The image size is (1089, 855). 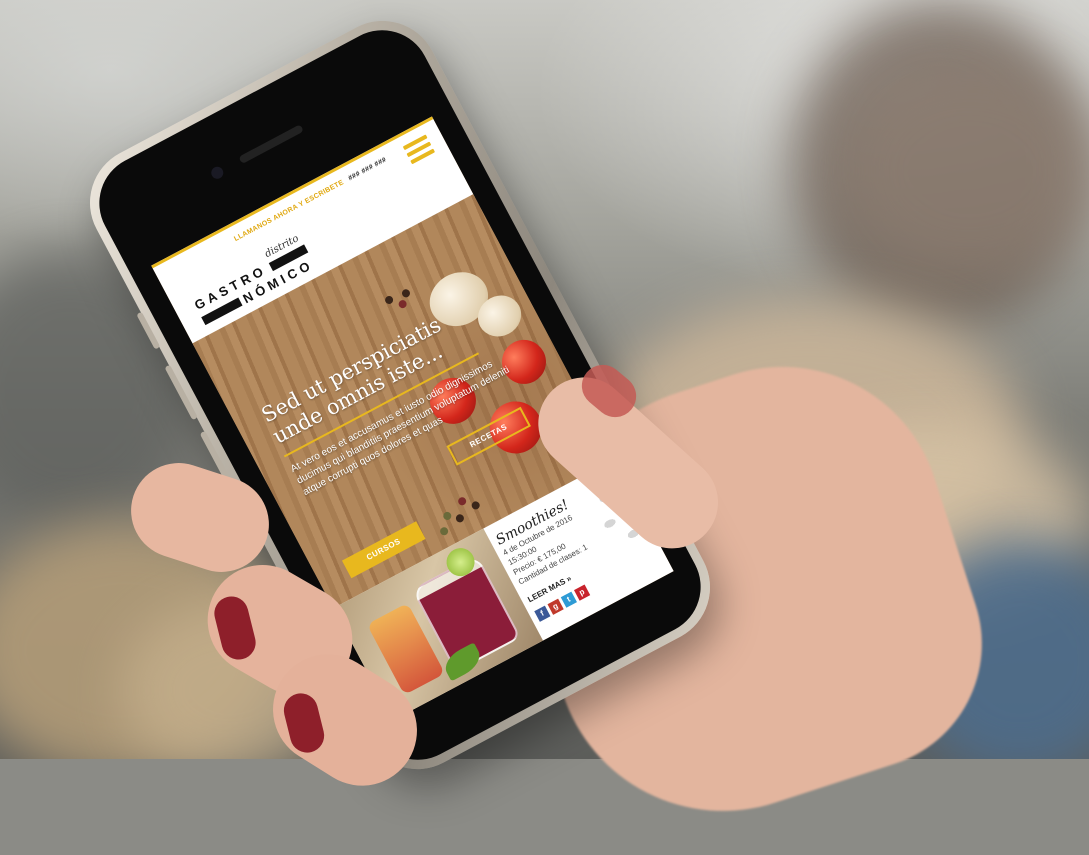 I want to click on phone-number: ### ### ###, so click(x=367, y=169).